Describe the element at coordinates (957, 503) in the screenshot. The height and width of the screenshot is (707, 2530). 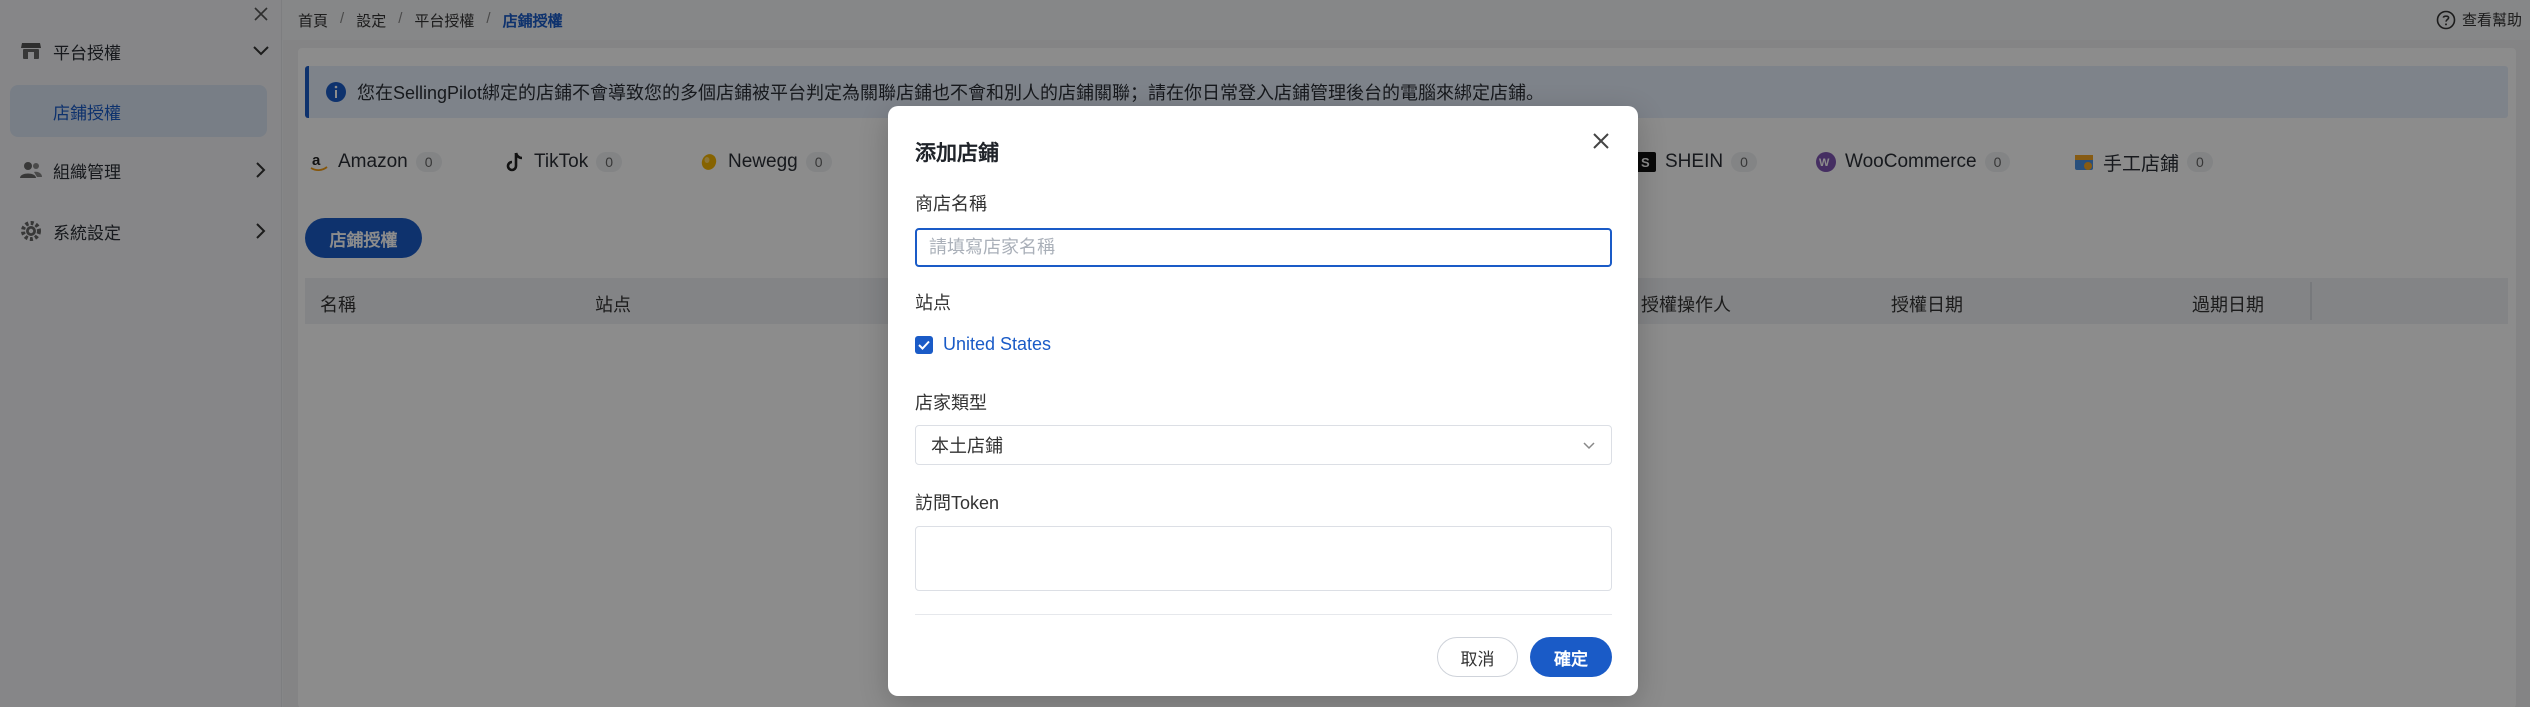
I see `token-label: 訪問Token` at that location.